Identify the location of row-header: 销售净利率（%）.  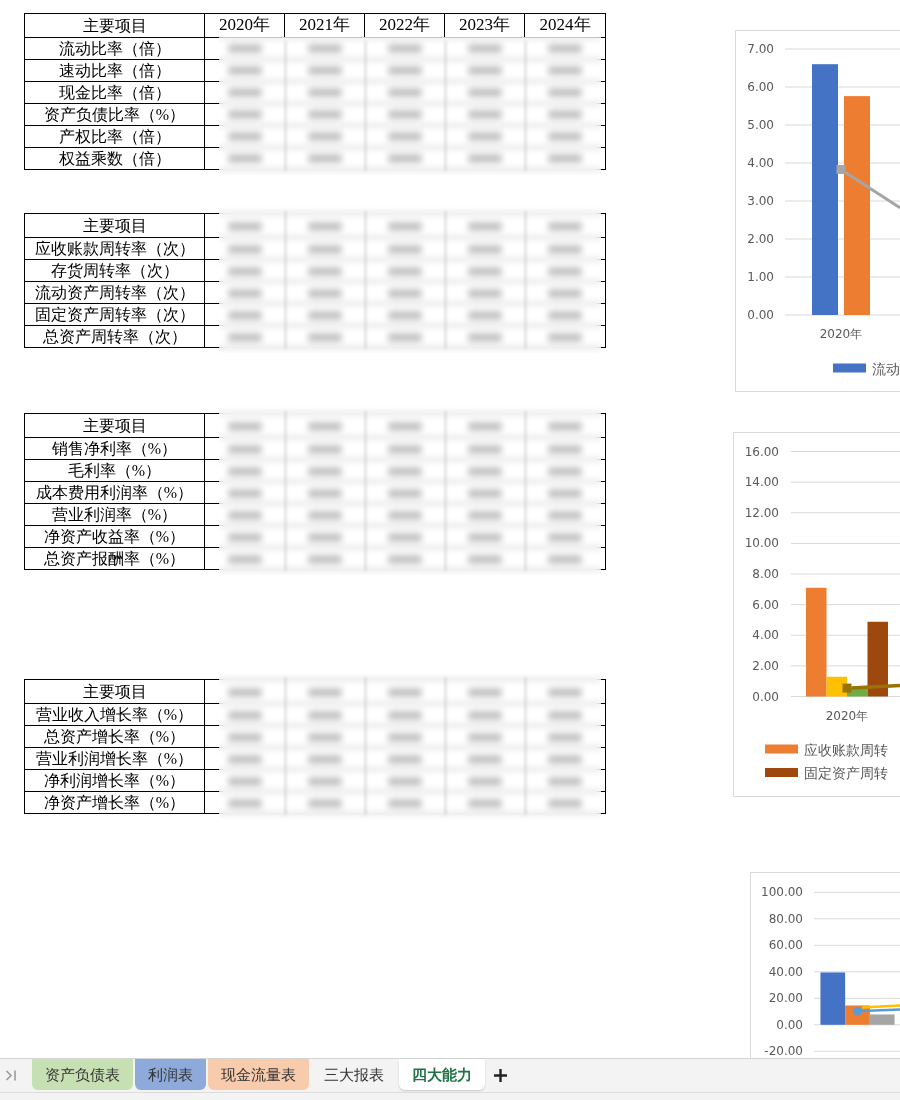
(115, 448).